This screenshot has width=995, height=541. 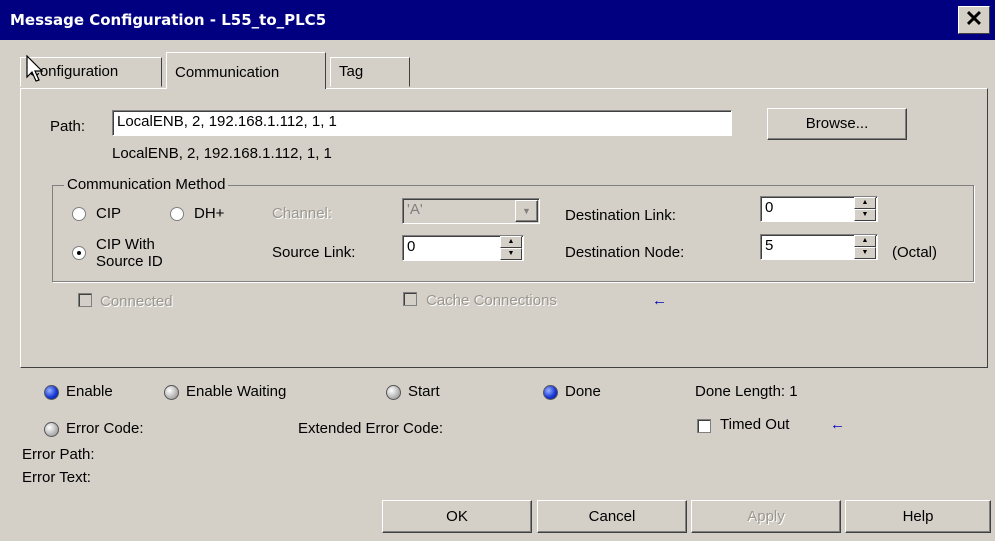 I want to click on connected-checkbox, so click(x=85, y=300).